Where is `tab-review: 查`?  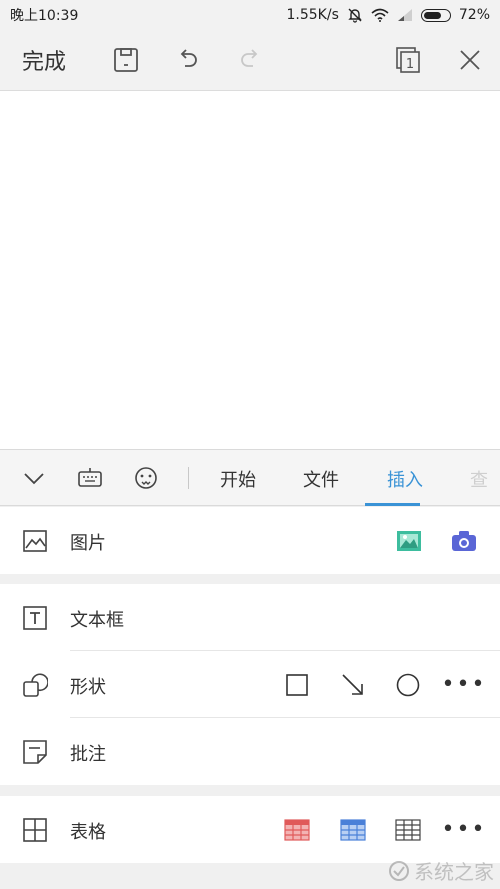
tab-review: 查 is located at coordinates (479, 479).